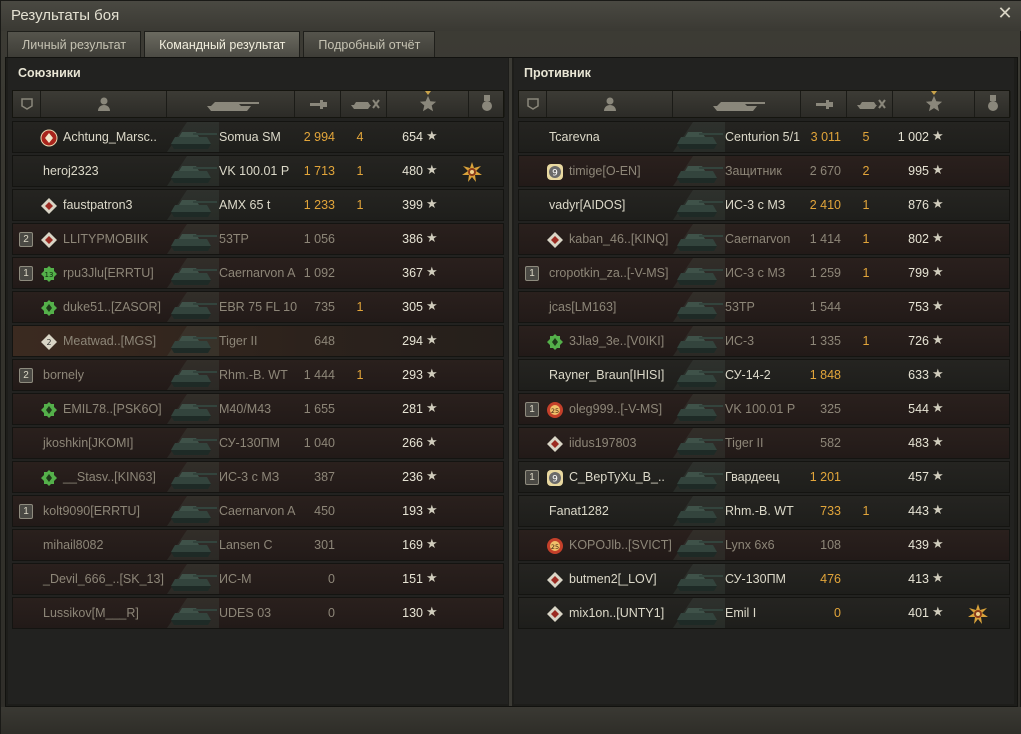 This screenshot has height=734, width=1021. I want to click on player-row: 9 timige[O-EN] Защитник 2 670 2 995 ★, so click(764, 171).